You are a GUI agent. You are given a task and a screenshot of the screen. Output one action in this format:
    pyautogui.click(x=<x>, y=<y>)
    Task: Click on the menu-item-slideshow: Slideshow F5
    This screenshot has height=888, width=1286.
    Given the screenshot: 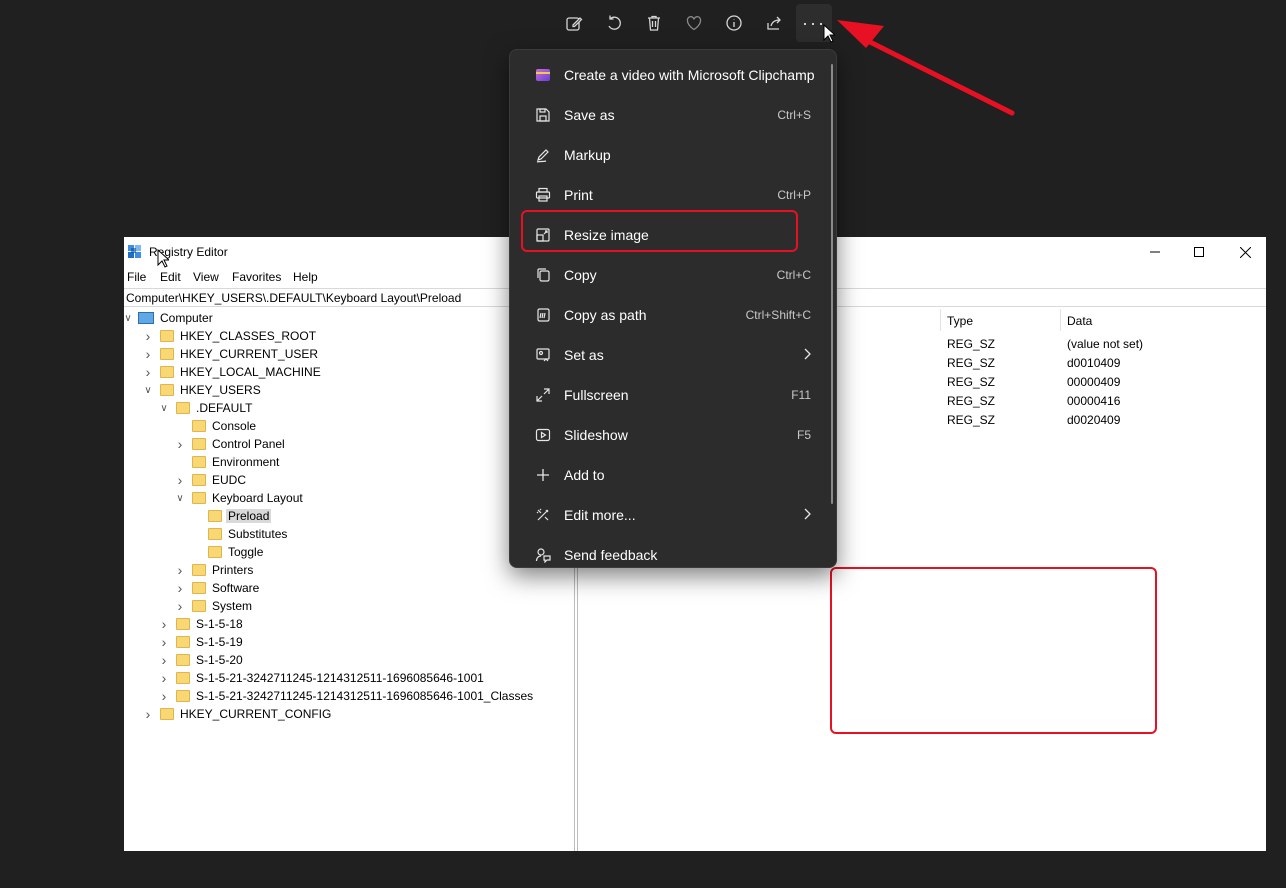 What is the action you would take?
    pyautogui.click(x=670, y=435)
    